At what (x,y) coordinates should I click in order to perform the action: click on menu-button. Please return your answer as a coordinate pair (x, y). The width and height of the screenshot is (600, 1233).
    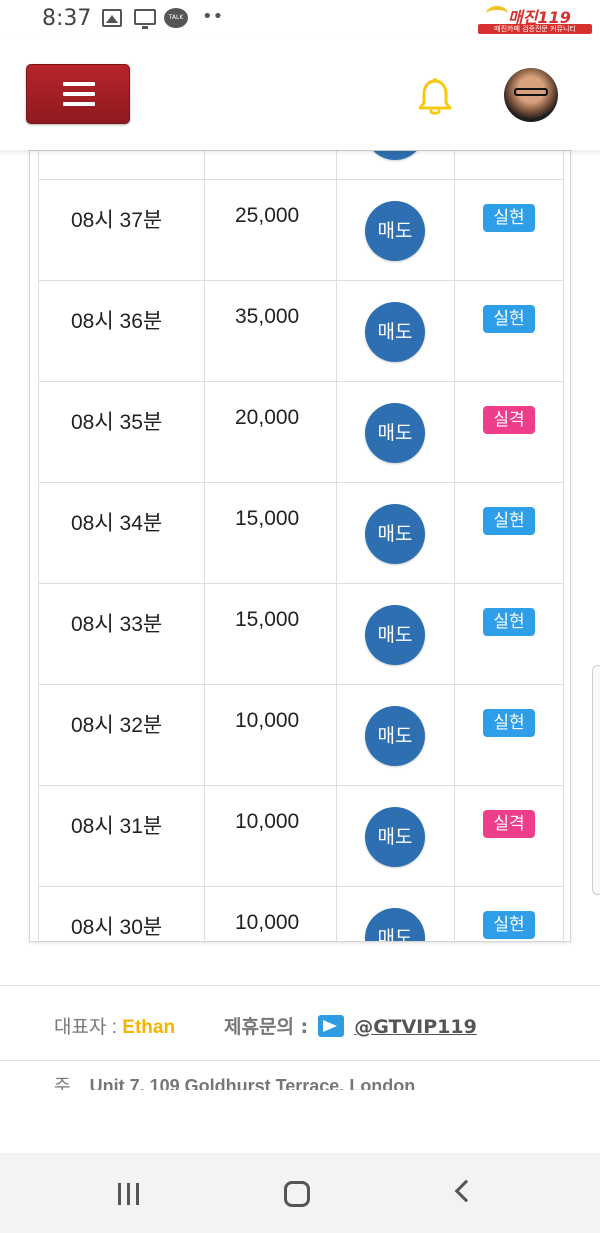
    Looking at the image, I should click on (78, 94).